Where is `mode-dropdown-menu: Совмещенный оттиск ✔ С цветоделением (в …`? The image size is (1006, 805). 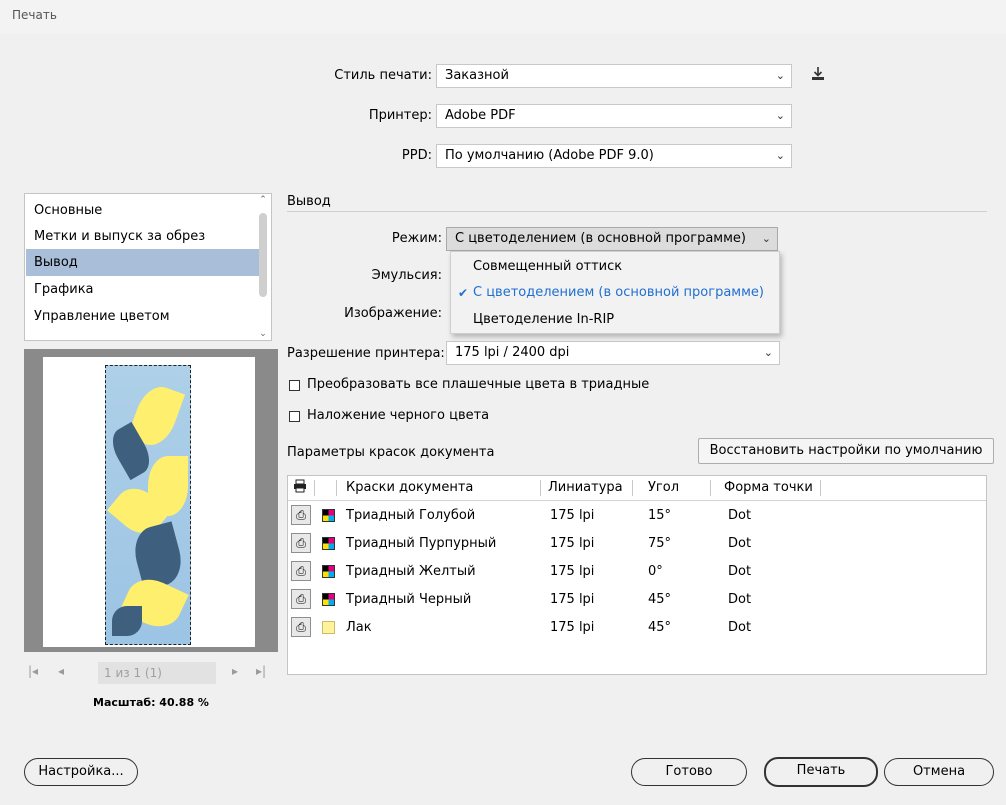 mode-dropdown-menu: Совмещенный оттиск ✔ С цветоделением (в … is located at coordinates (615, 292).